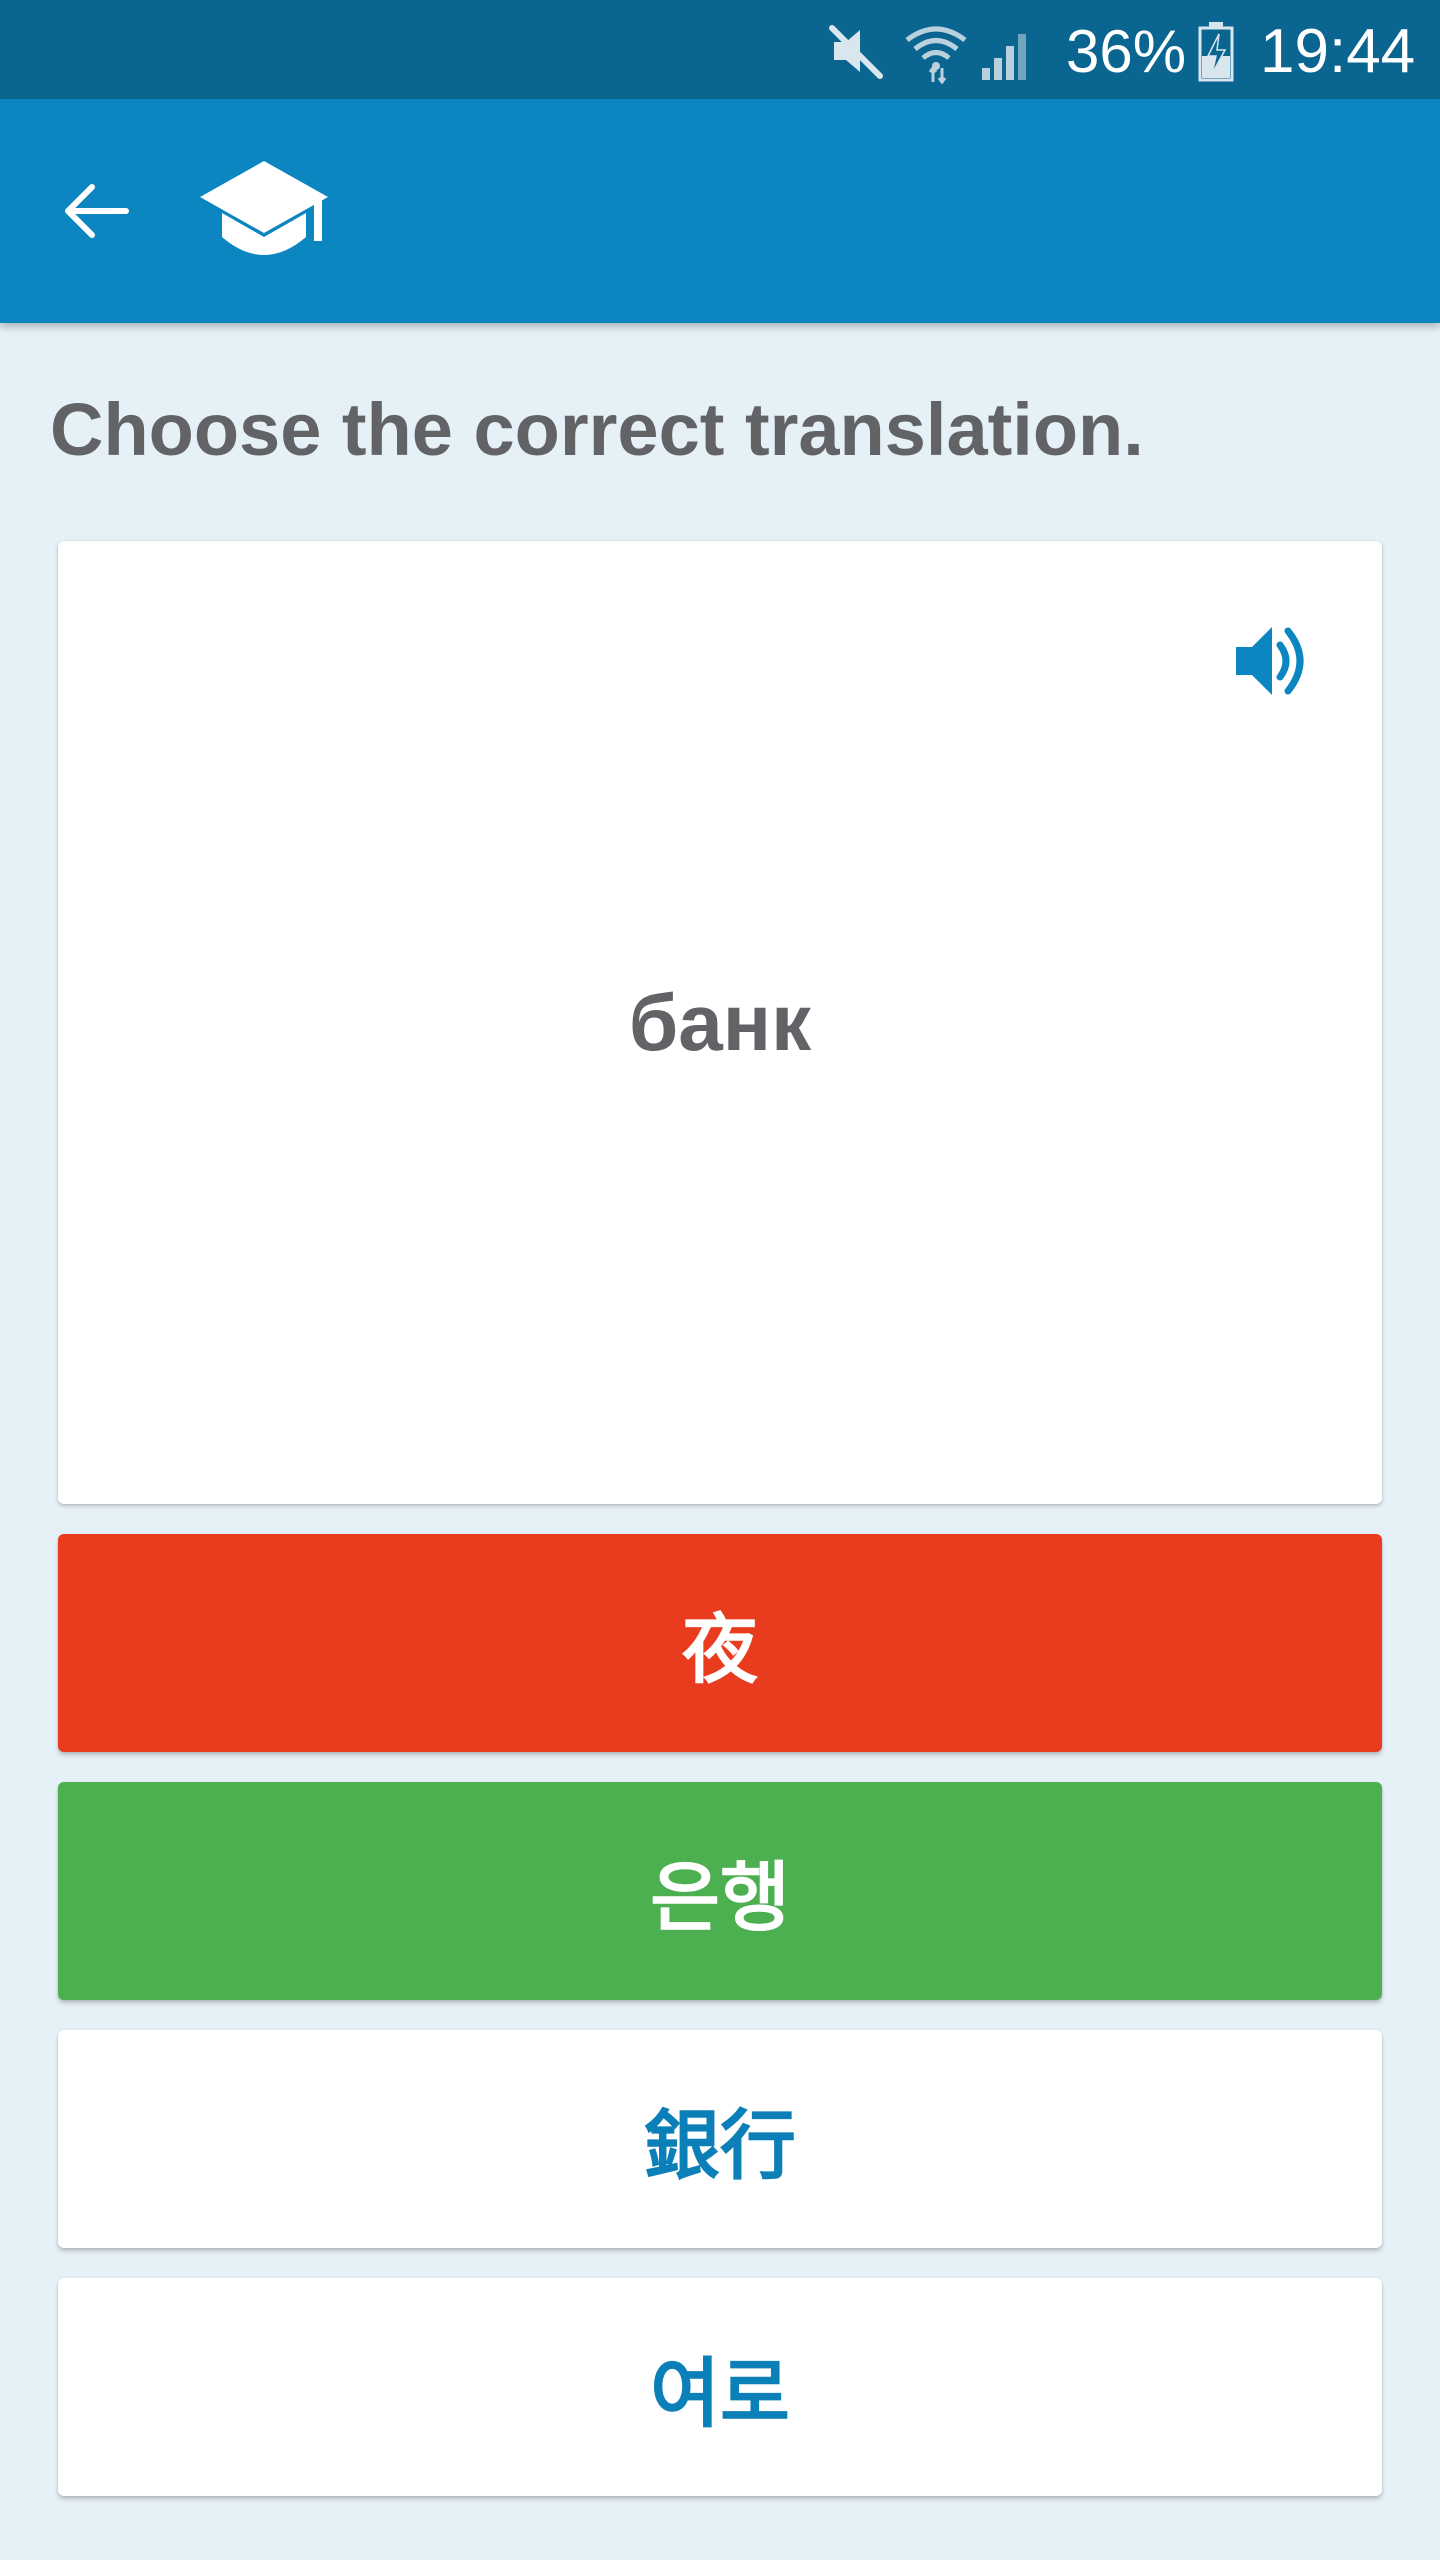  I want to click on answer-option-3: 銀行, so click(720, 2139).